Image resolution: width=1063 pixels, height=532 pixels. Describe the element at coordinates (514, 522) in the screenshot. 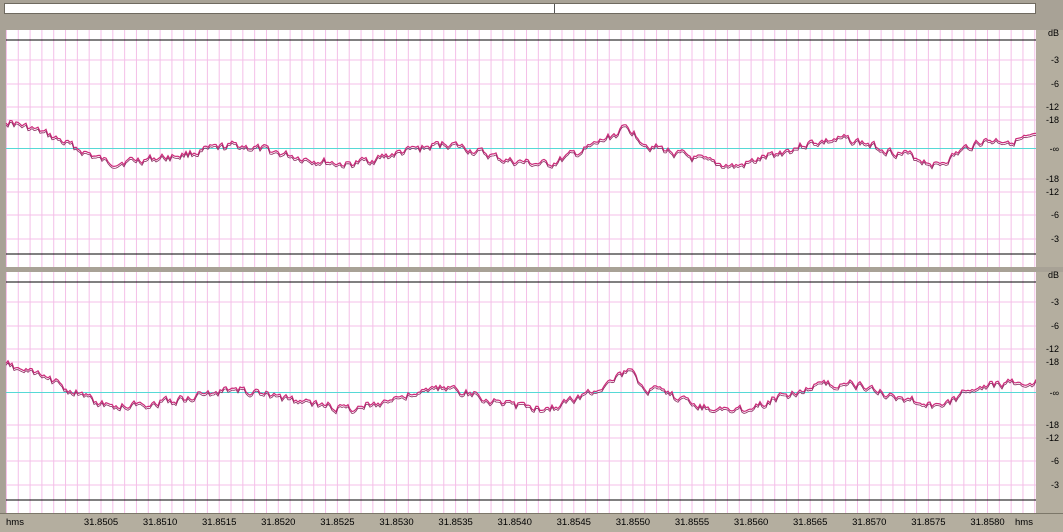

I see `time-tick-label: 31.8540` at that location.